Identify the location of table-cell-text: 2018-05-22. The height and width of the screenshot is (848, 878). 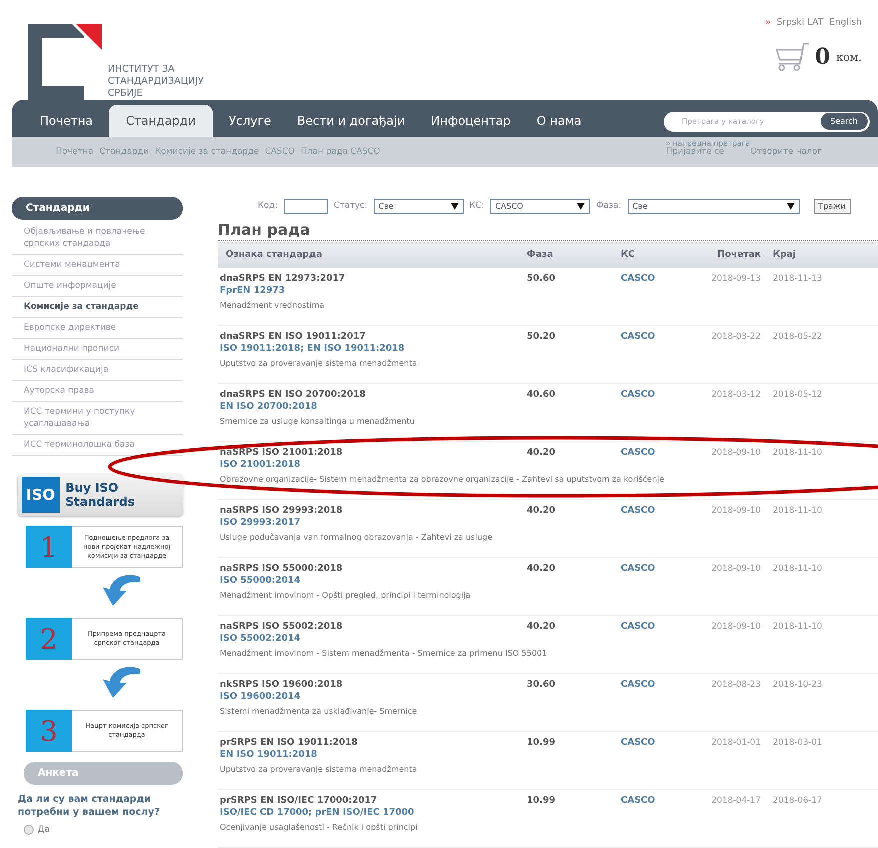
(798, 337).